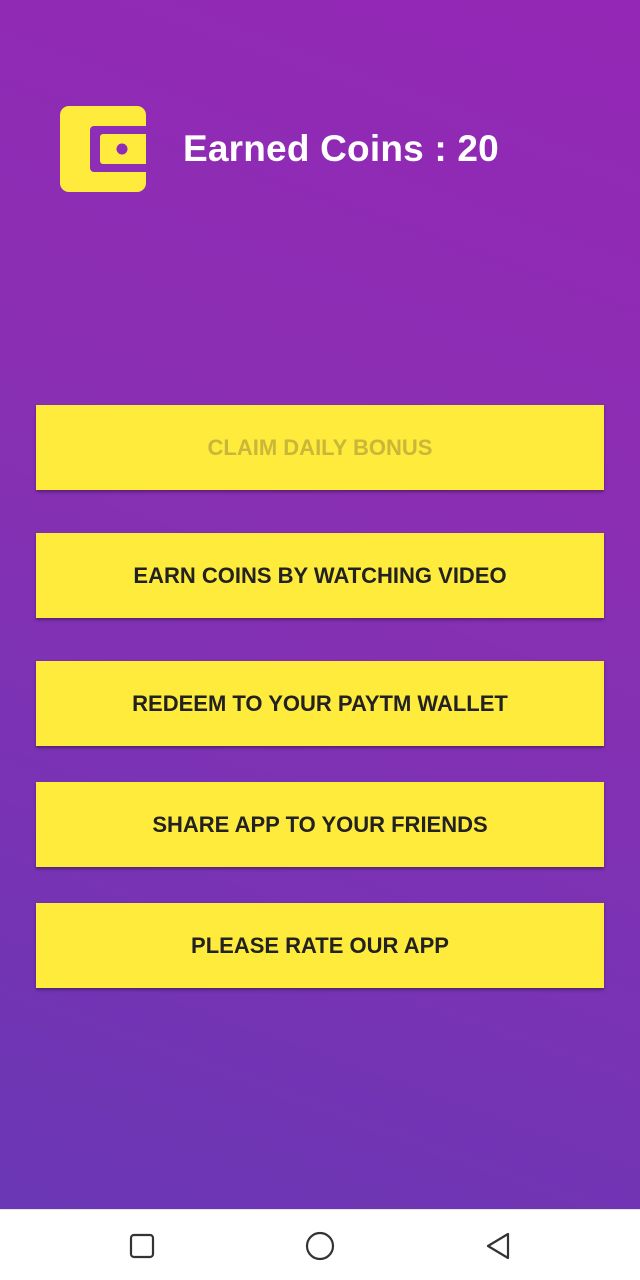  I want to click on earned-coins-label: Earned Coins : 20, so click(341, 148).